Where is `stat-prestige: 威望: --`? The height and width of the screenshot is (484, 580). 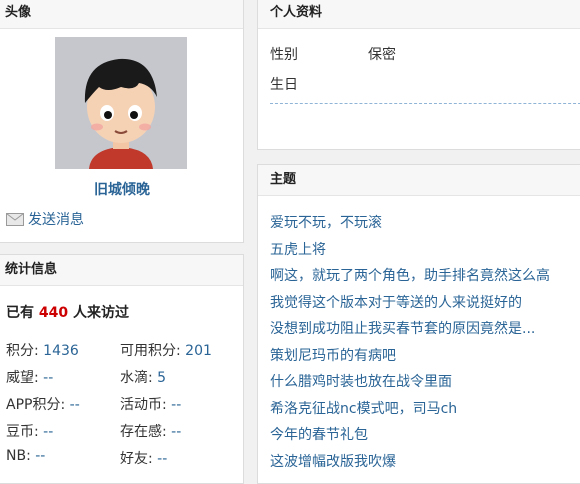 stat-prestige: 威望: -- is located at coordinates (30, 378).